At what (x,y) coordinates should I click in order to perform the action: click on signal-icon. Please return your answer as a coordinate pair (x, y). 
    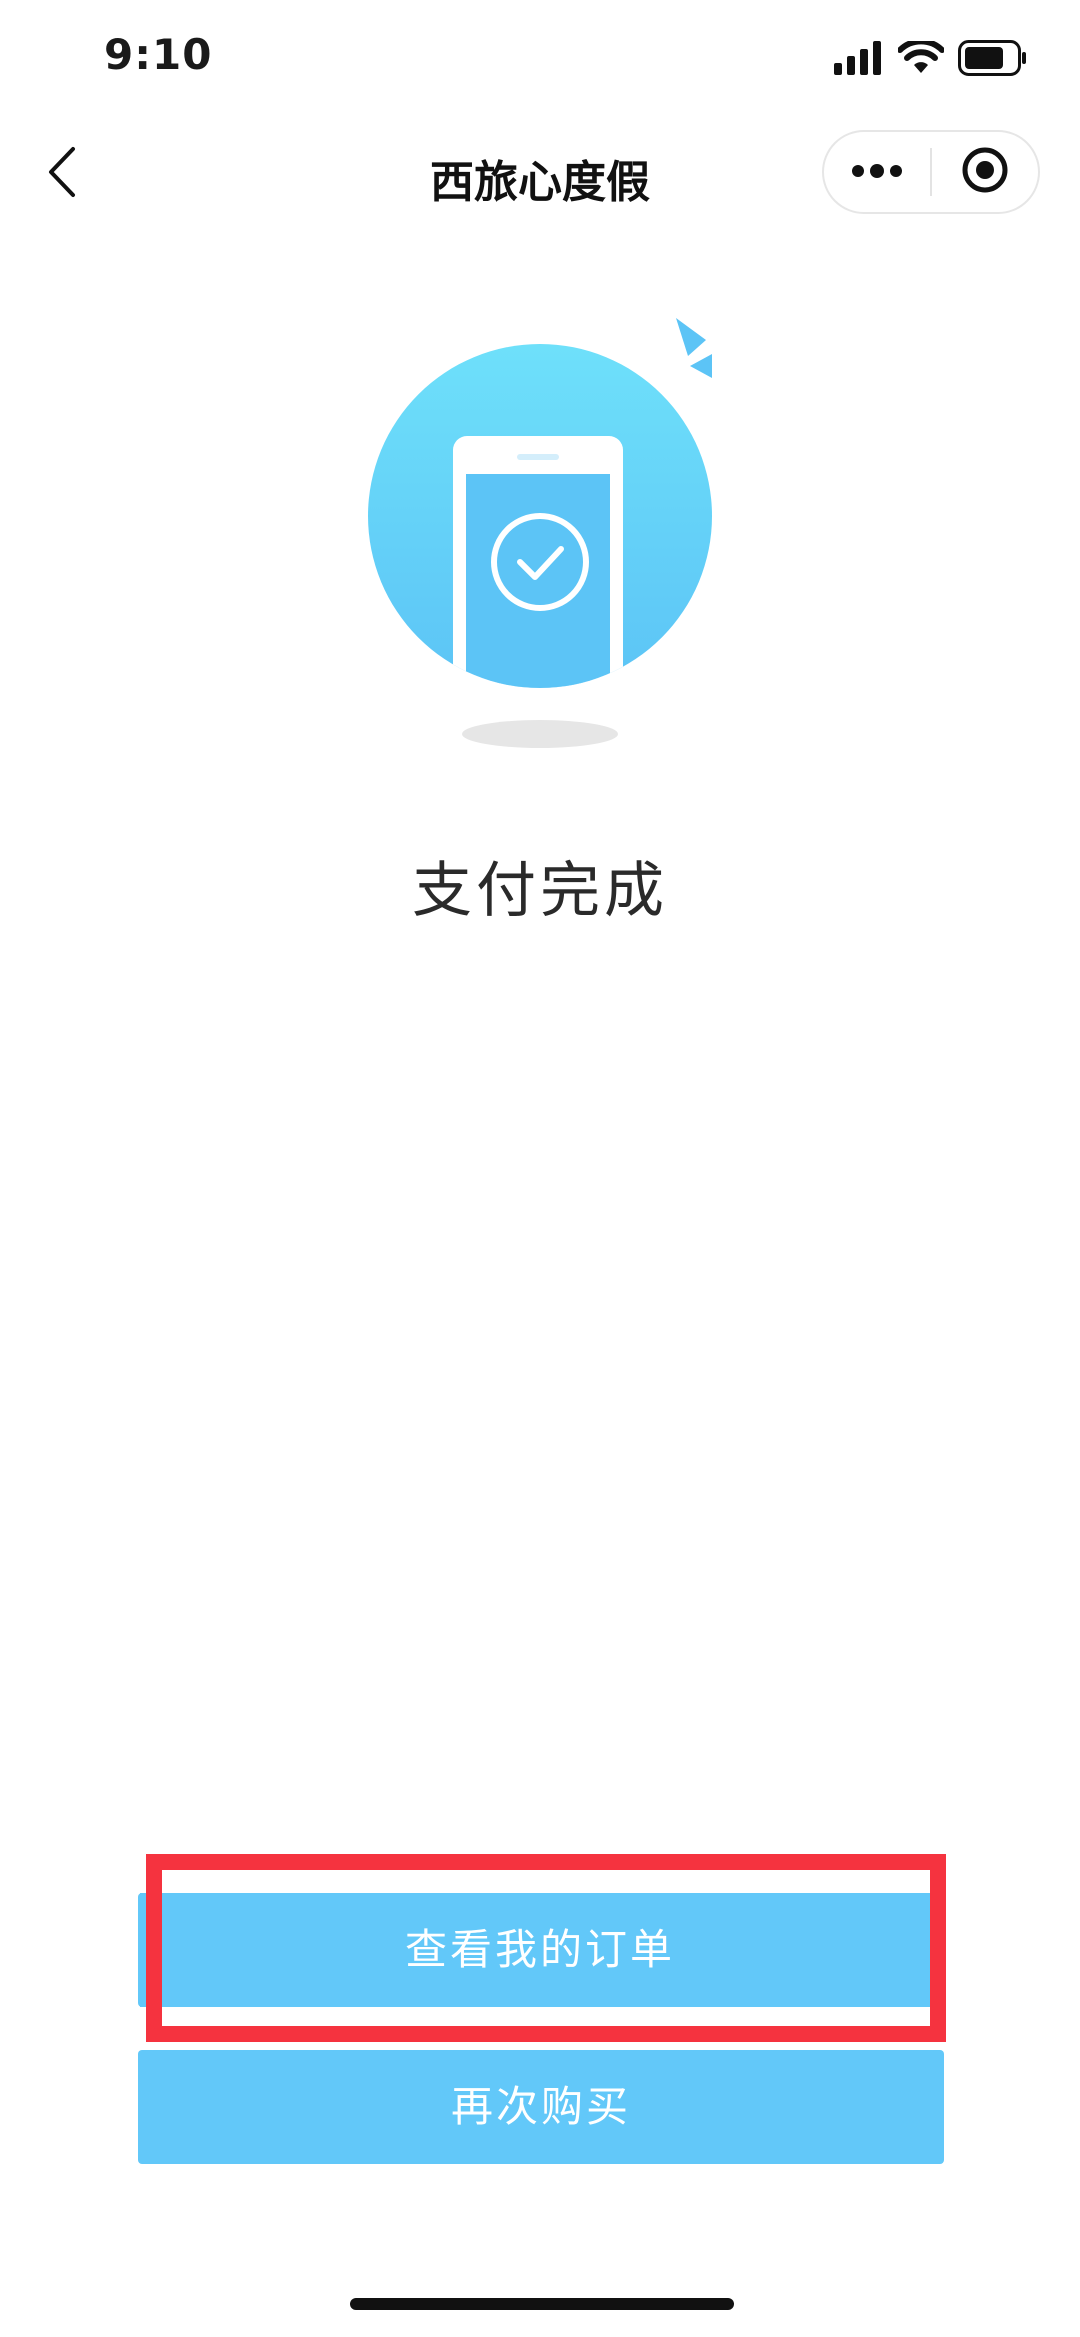
    Looking at the image, I should click on (859, 60).